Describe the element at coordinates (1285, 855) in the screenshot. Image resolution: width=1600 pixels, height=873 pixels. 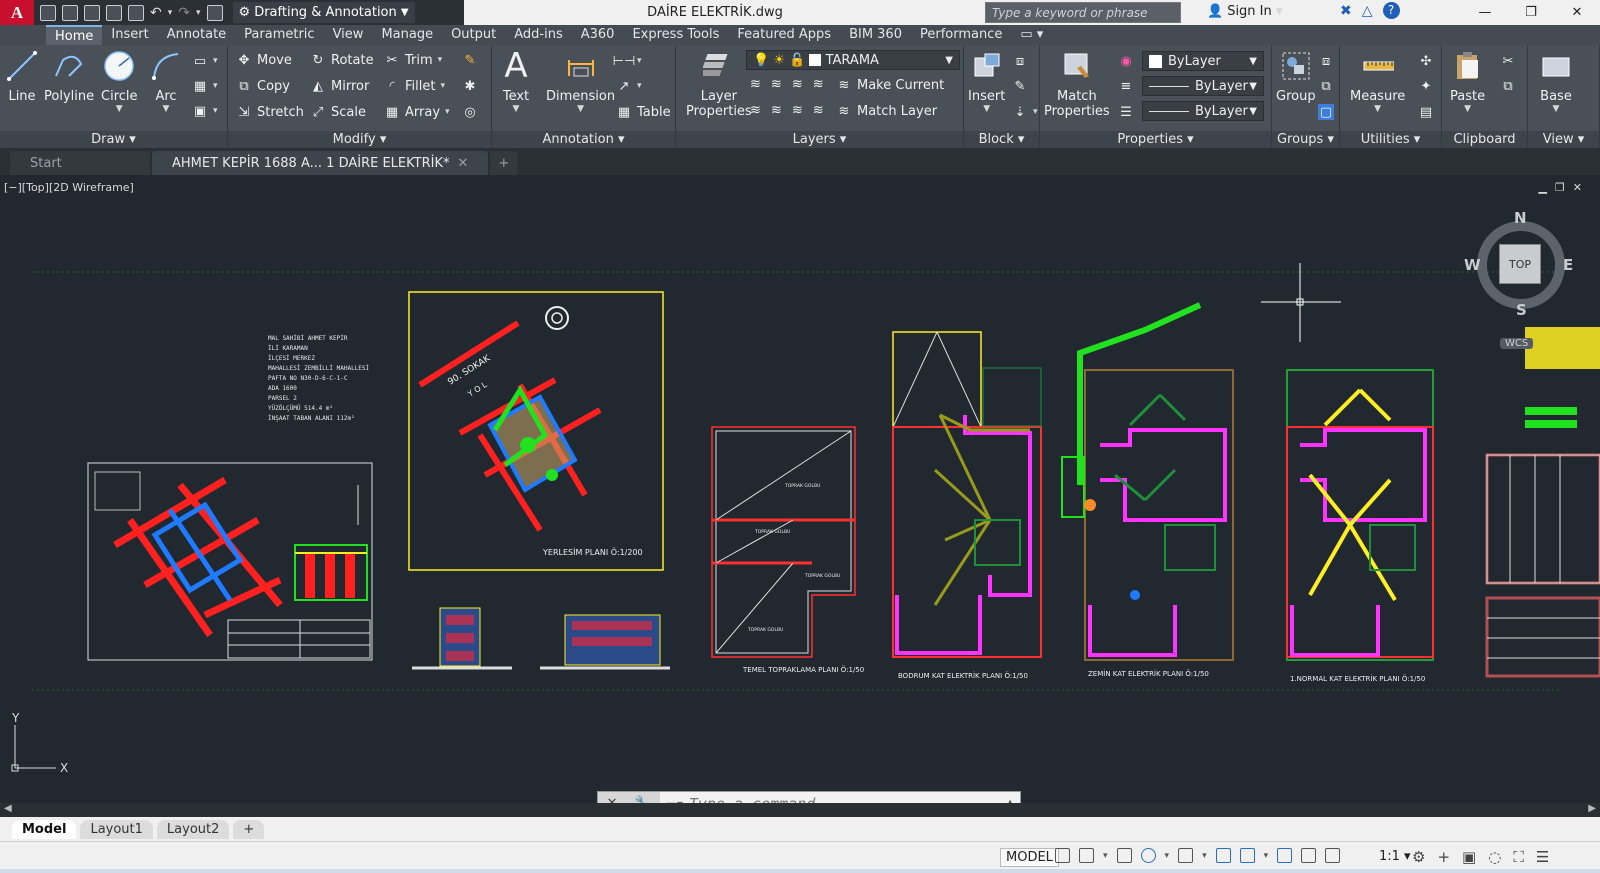
I see `annotation-visibility-icon` at that location.